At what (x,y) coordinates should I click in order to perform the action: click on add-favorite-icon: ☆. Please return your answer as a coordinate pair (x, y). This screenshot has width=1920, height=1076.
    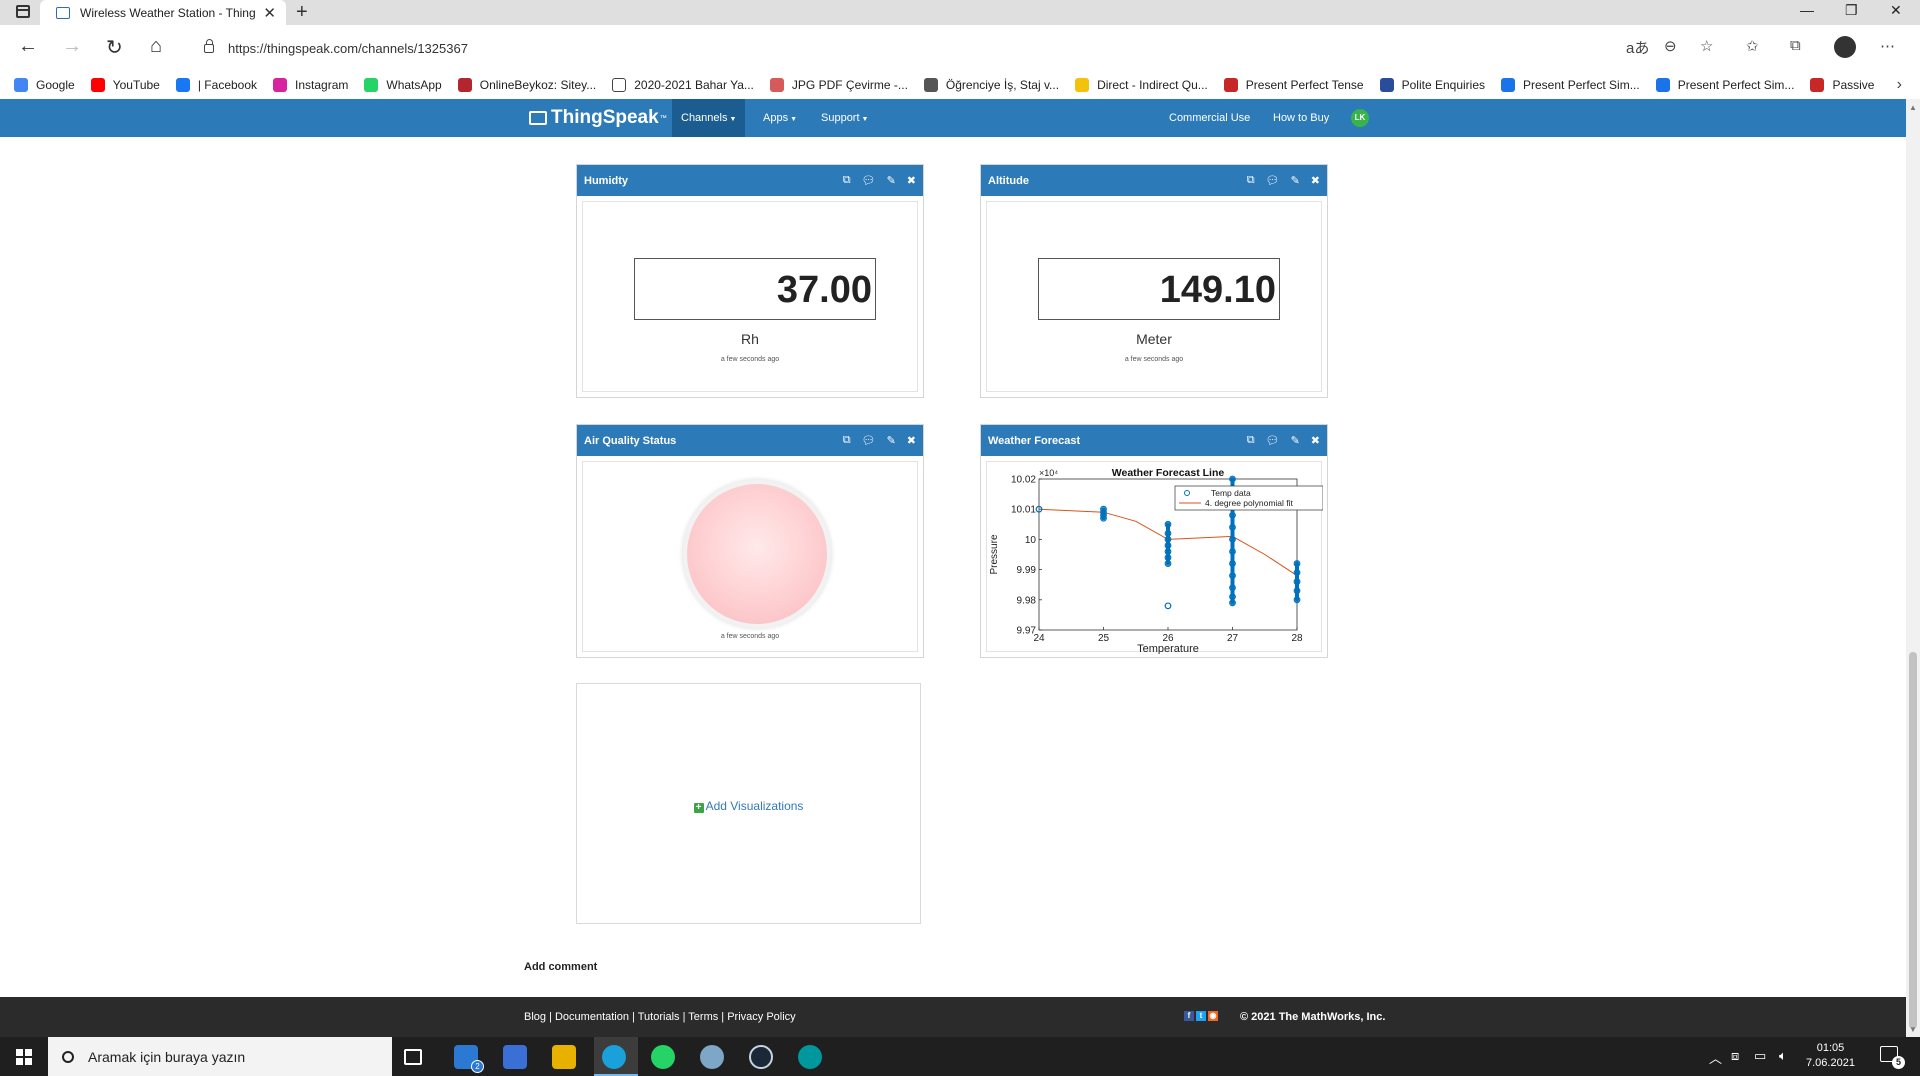
    Looking at the image, I should click on (1706, 46).